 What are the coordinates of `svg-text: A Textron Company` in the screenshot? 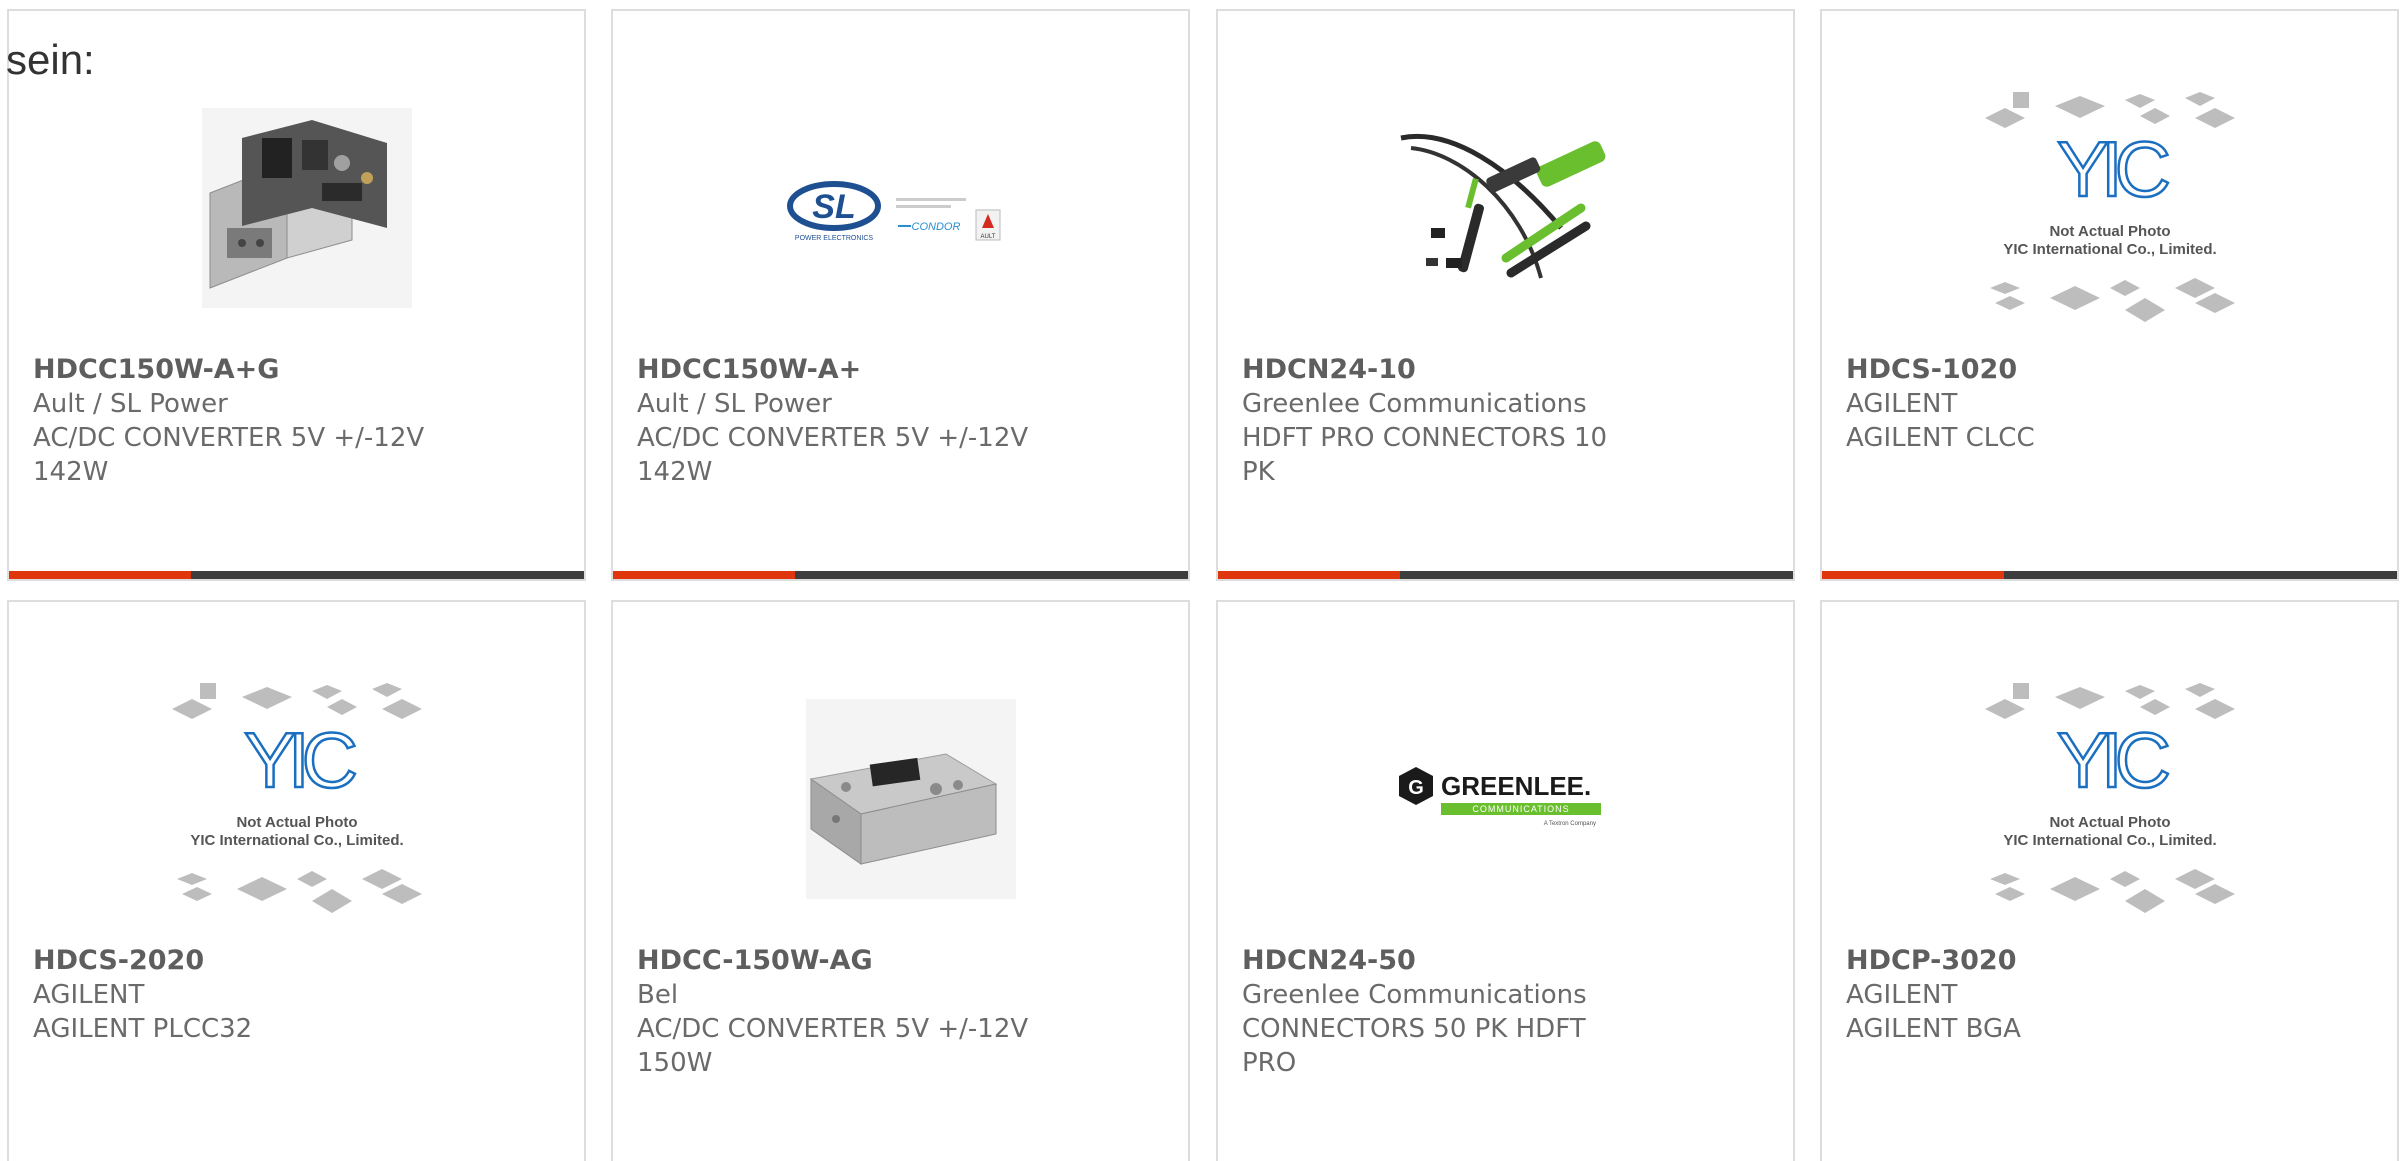 It's located at (1569, 824).